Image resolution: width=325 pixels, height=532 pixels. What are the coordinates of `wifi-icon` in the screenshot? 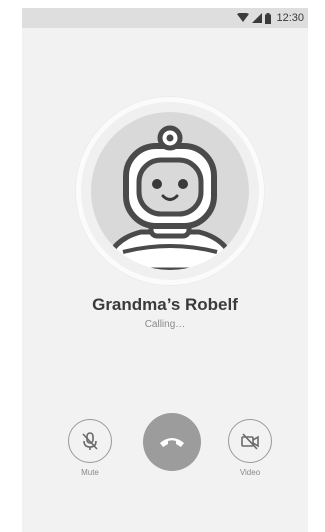 It's located at (243, 18).